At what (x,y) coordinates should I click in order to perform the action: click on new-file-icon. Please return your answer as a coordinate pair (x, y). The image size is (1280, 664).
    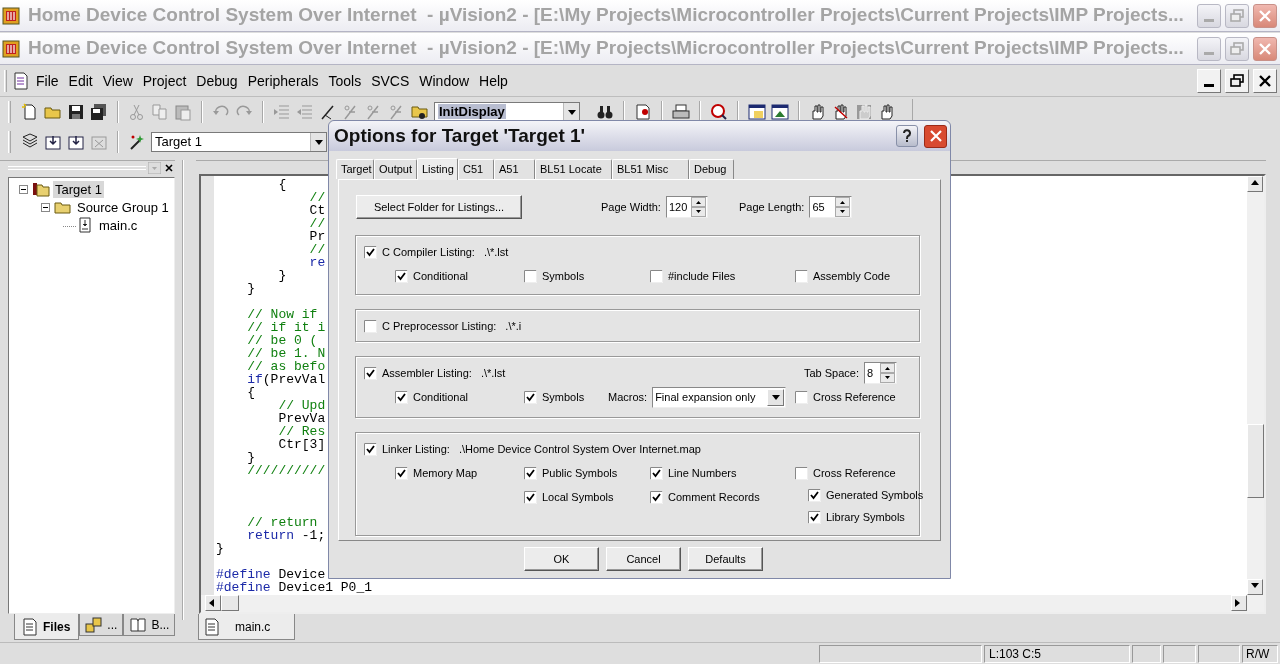
    Looking at the image, I should click on (30, 112).